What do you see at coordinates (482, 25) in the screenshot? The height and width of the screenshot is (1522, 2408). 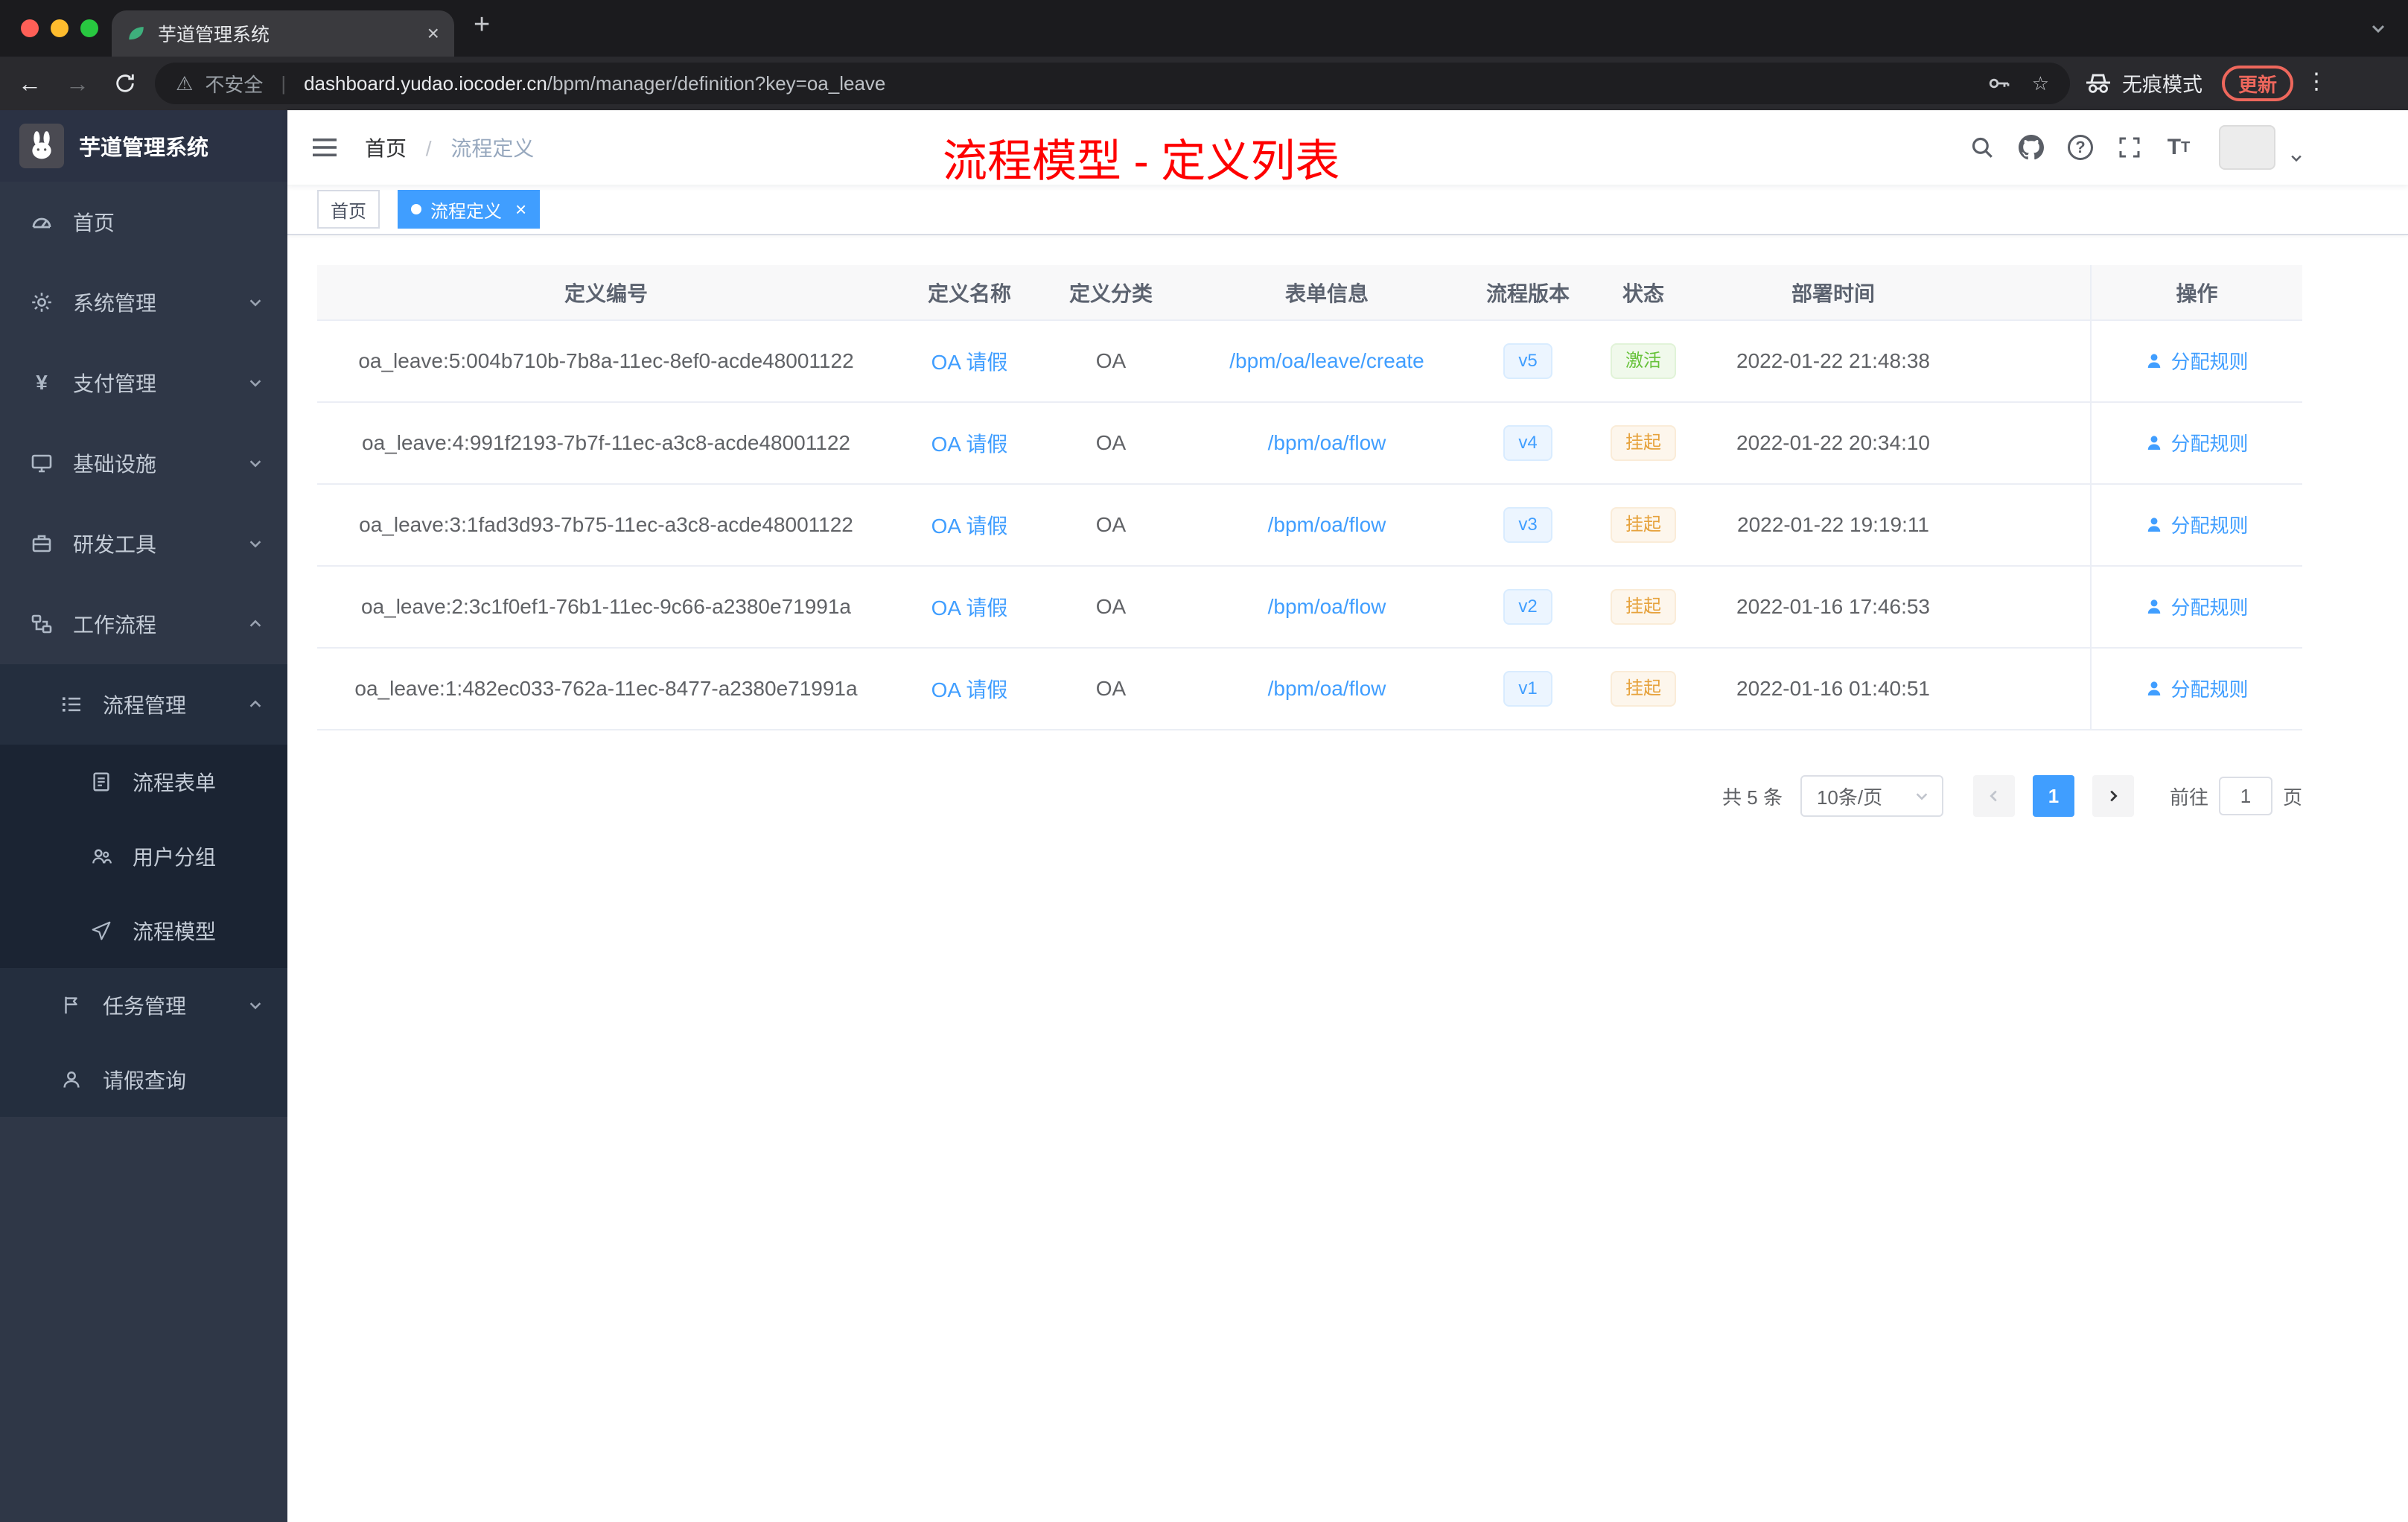 I see `new-tab-button: +` at bounding box center [482, 25].